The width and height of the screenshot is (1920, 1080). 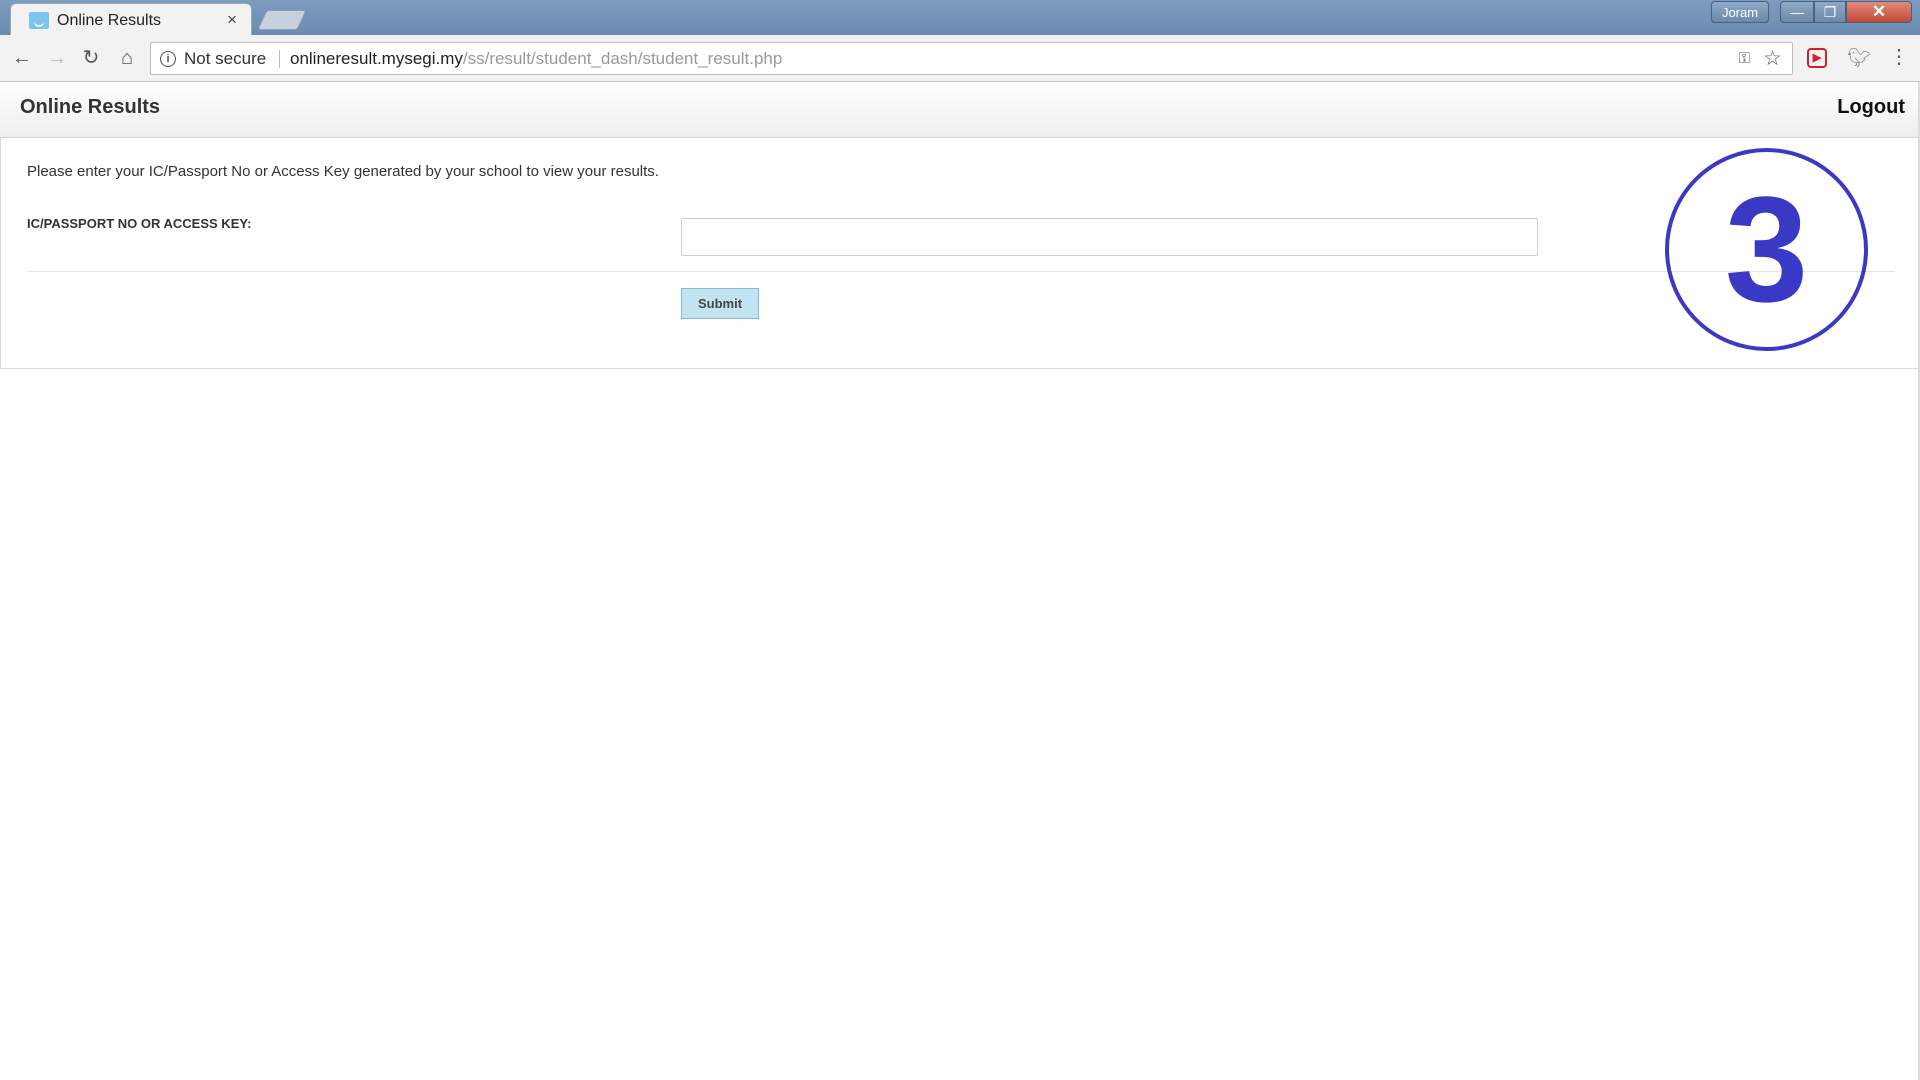 I want to click on reload-icon: ↻, so click(x=91, y=58).